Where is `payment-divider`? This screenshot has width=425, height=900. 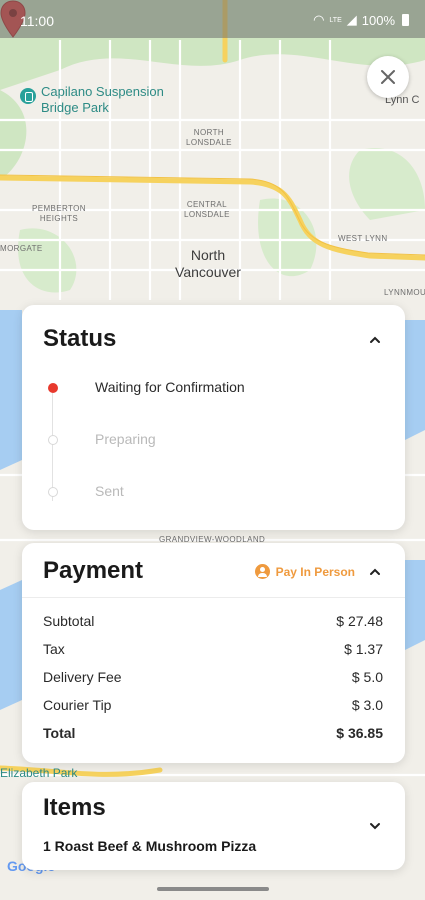 payment-divider is located at coordinates (213, 597).